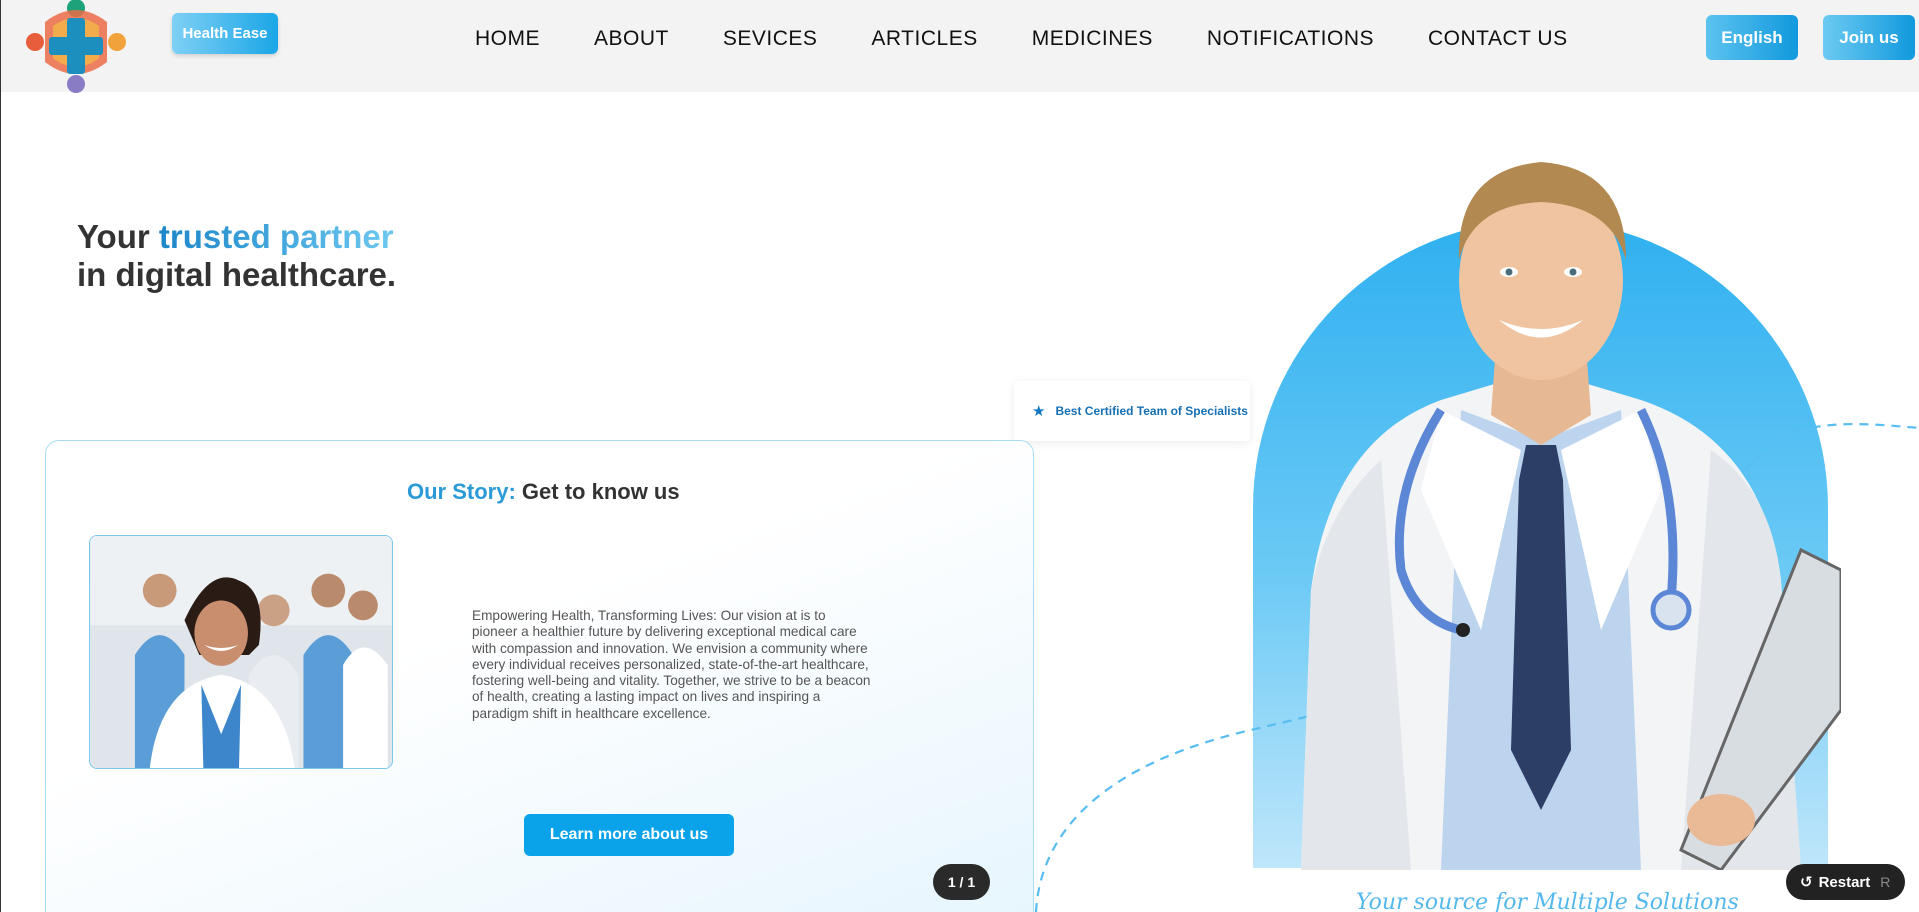 The height and width of the screenshot is (912, 1919). What do you see at coordinates (1151, 411) in the screenshot?
I see `badge-text: Best Certified Team of Specialists` at bounding box center [1151, 411].